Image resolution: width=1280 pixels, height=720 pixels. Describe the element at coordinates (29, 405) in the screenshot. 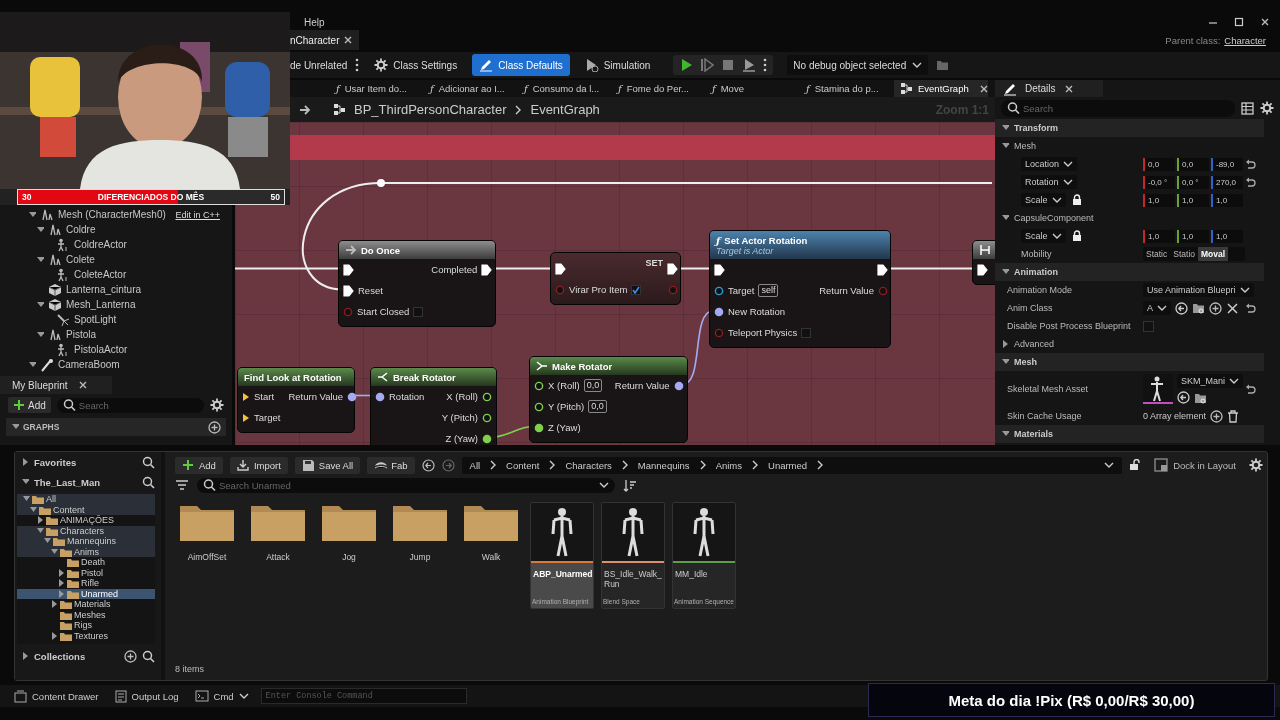

I see `add-button: Add` at that location.